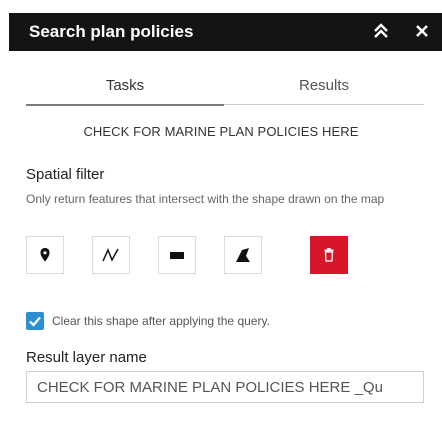 The height and width of the screenshot is (429, 442). I want to click on draw-point-button, so click(45, 255).